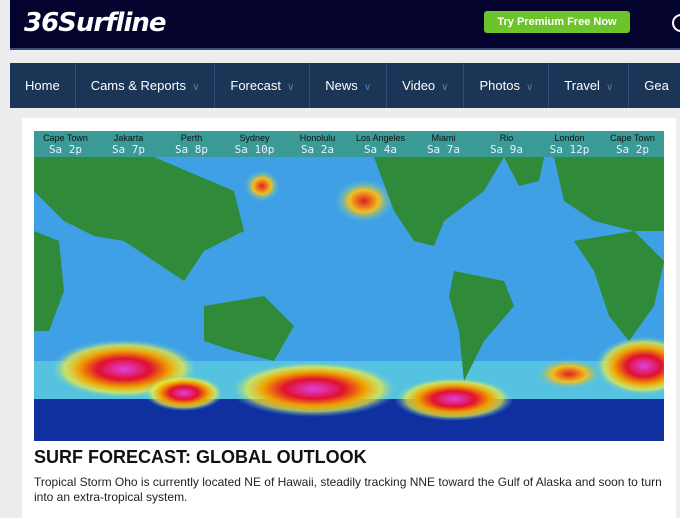  I want to click on city-name: Perth, so click(191, 138).